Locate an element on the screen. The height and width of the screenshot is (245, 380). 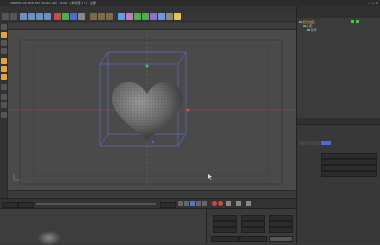
polygons-mode-icon is located at coordinates (4, 77).